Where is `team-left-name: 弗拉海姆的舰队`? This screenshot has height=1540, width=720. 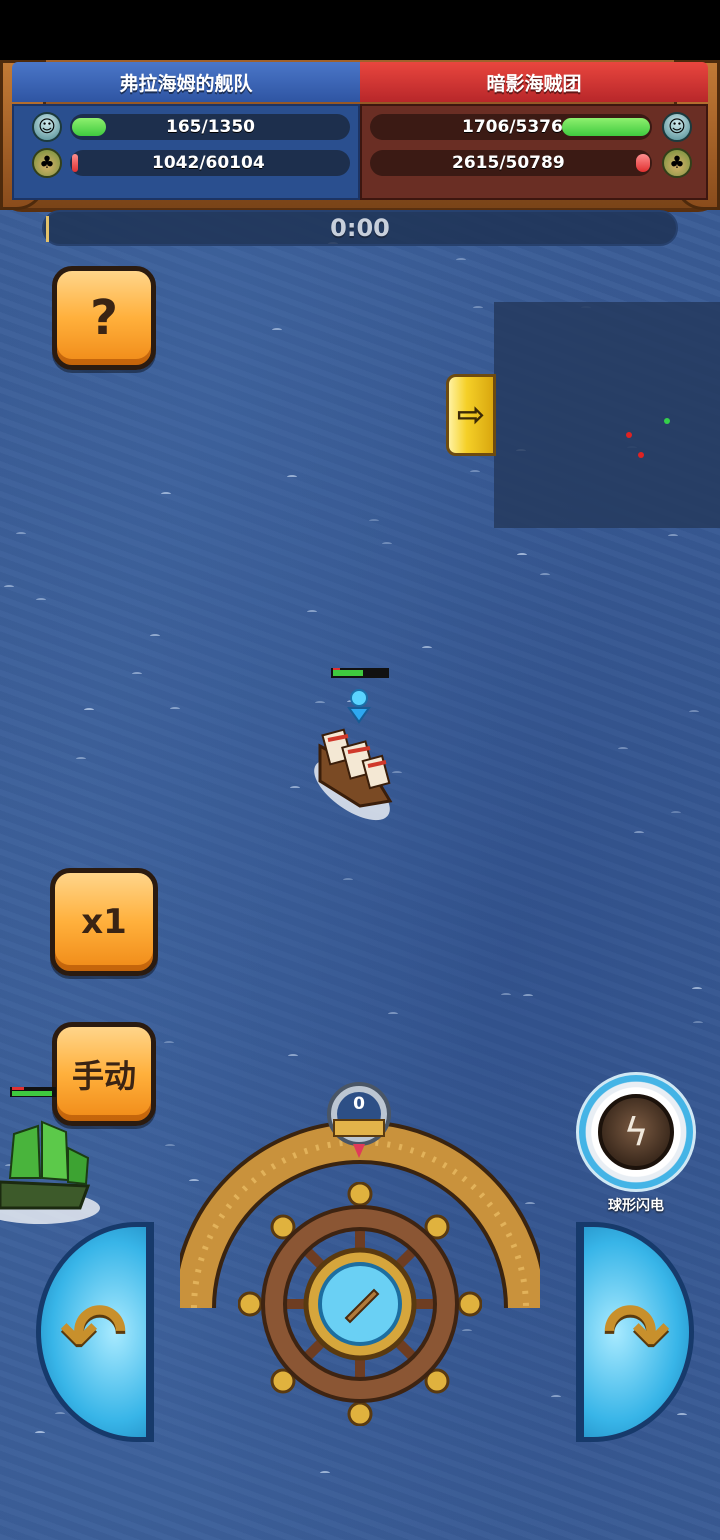
team-left-name: 弗拉海姆的舰队 is located at coordinates (186, 82).